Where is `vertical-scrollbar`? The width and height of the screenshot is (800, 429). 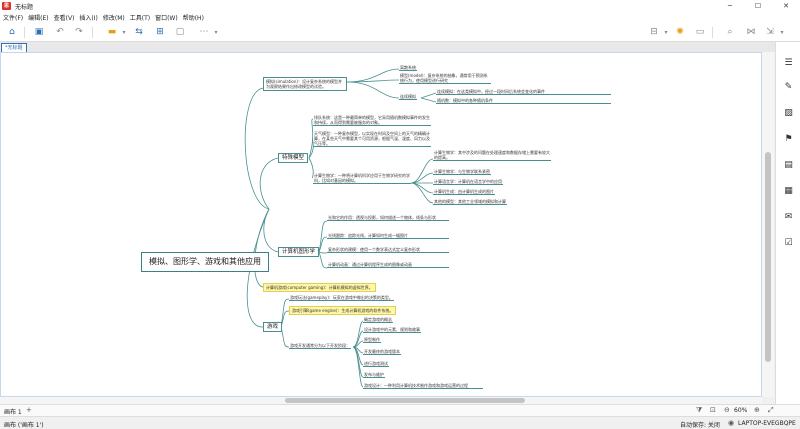
vertical-scrollbar is located at coordinates (768, 224).